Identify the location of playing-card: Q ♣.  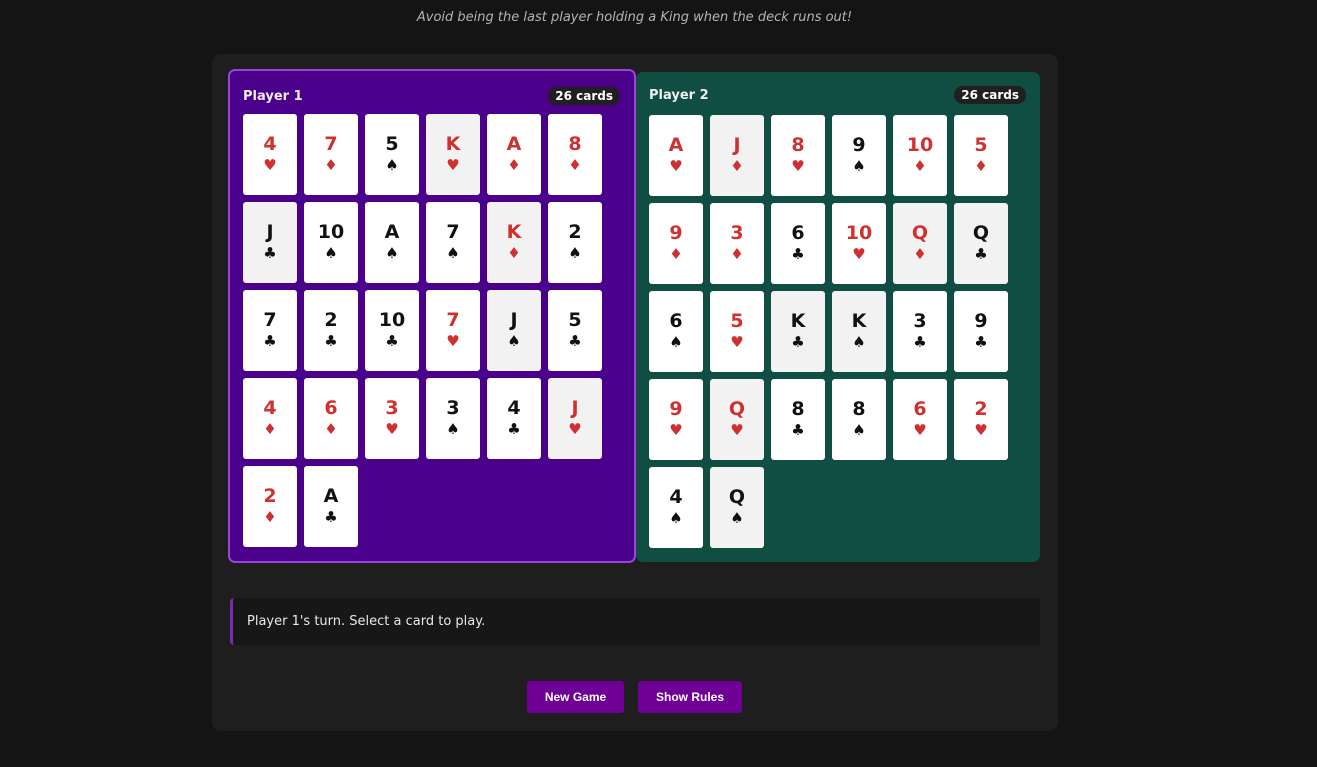
(981, 243).